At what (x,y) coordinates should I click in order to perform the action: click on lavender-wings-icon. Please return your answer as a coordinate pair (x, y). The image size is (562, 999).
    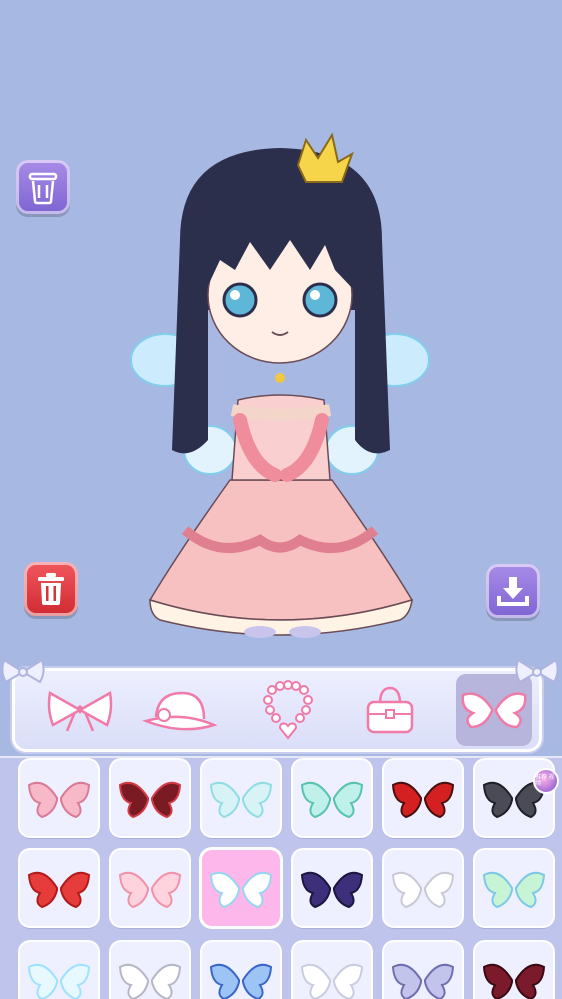
    Looking at the image, I should click on (423, 981).